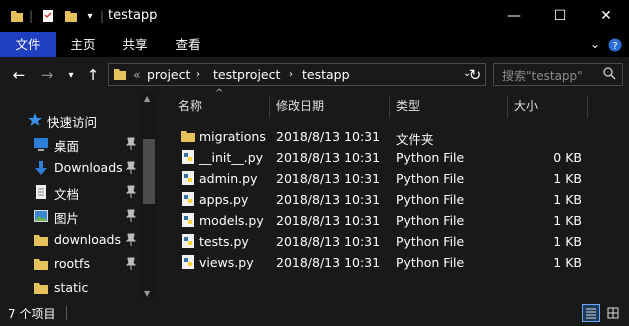 This screenshot has width=629, height=326. Describe the element at coordinates (300, 105) in the screenshot. I see `column-header-date: 修改日期` at that location.